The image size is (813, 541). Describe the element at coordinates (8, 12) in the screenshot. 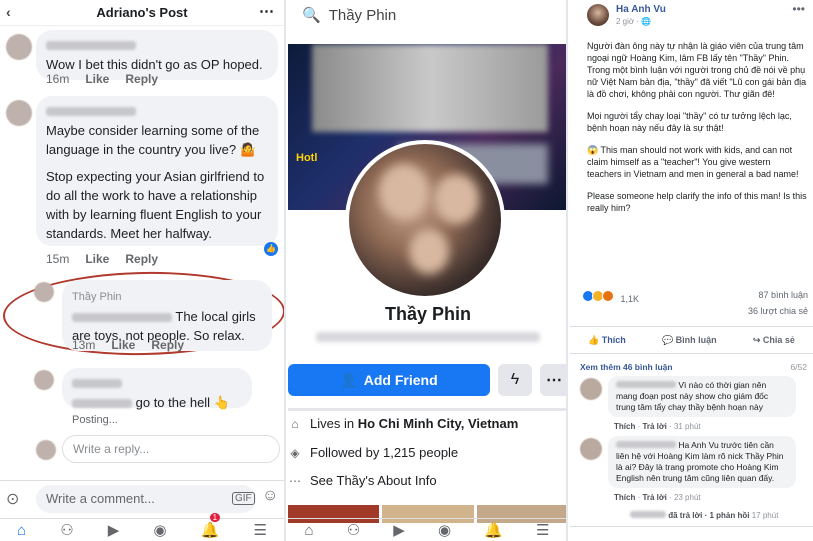

I see `back-arrow-icon: ‹` at that location.